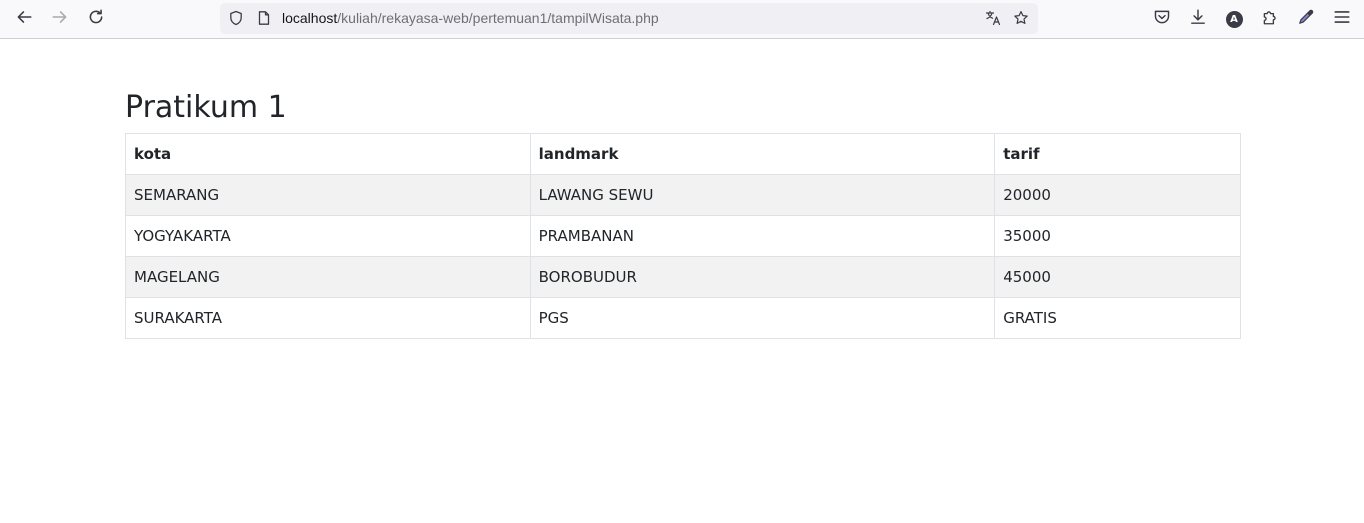 The image size is (1364, 523). I want to click on forward-arrow-icon, so click(60, 19).